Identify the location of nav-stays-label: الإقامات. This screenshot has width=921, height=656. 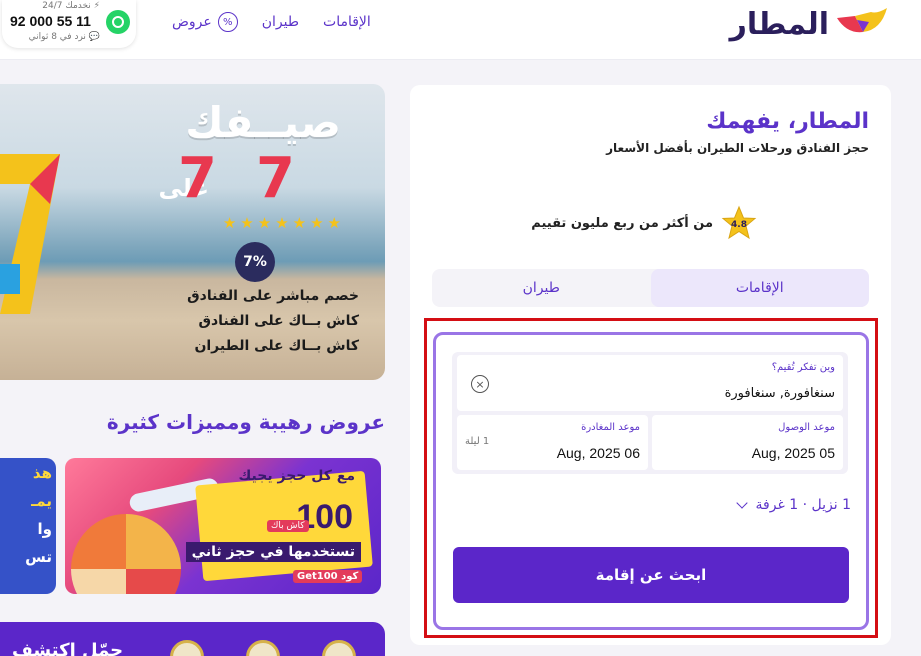
(347, 22).